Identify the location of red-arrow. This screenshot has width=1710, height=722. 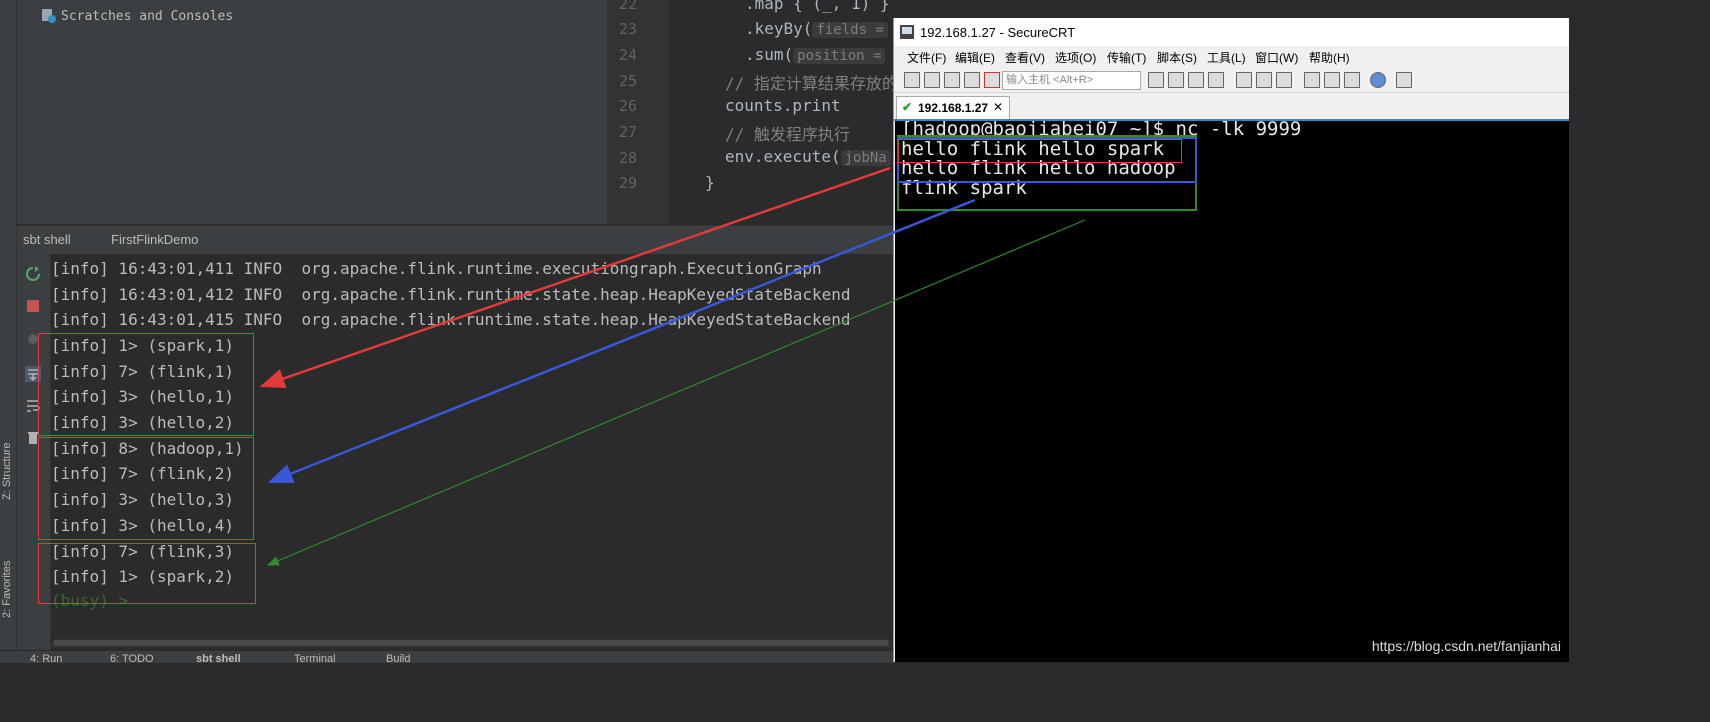
(575, 277).